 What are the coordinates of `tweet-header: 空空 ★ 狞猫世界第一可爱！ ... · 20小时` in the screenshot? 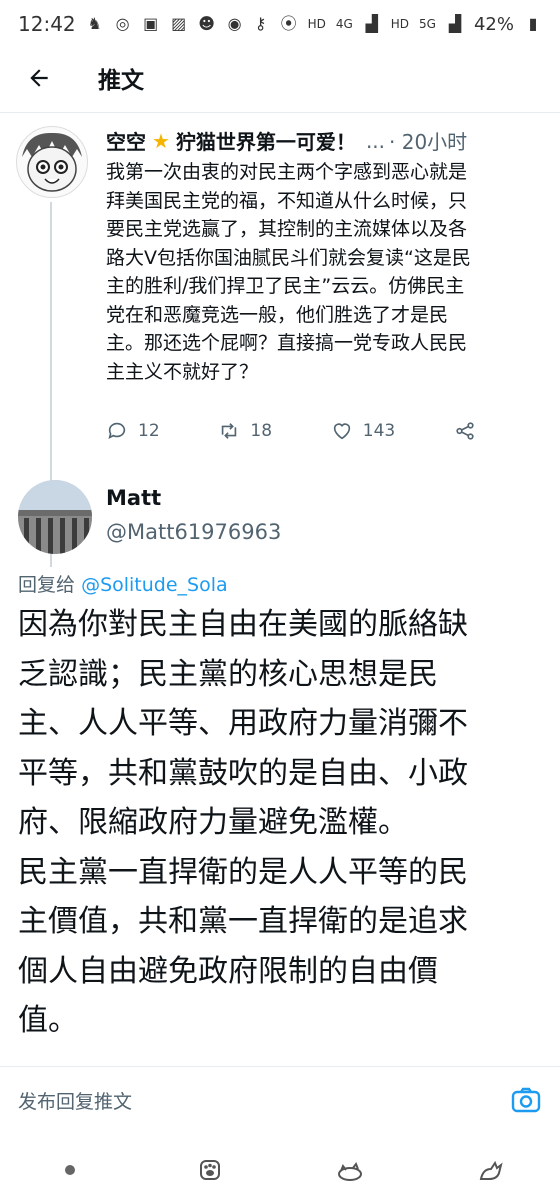 It's located at (326, 140).